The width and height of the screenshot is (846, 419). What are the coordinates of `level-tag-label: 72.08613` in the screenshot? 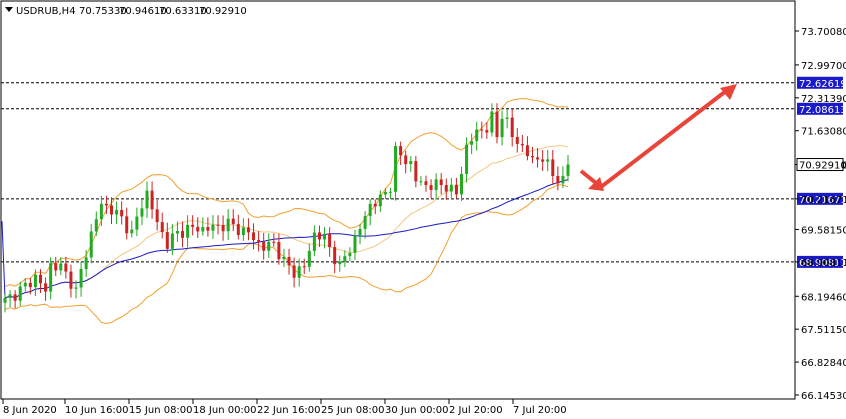 It's located at (822, 110).